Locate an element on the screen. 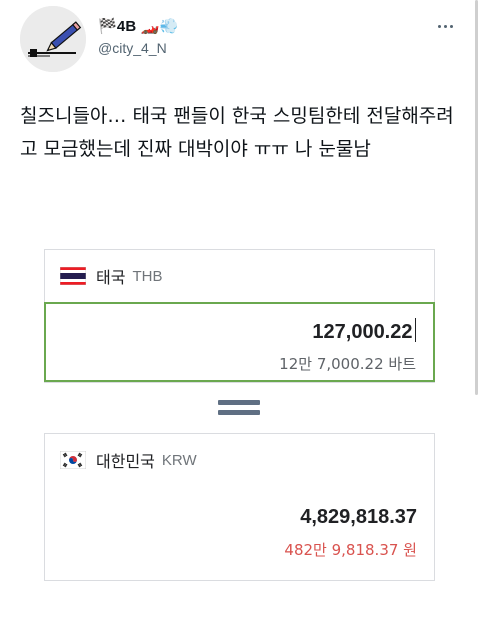 This screenshot has height=620, width=480. display-name: 🏁4B 🏎️💨 is located at coordinates (138, 26).